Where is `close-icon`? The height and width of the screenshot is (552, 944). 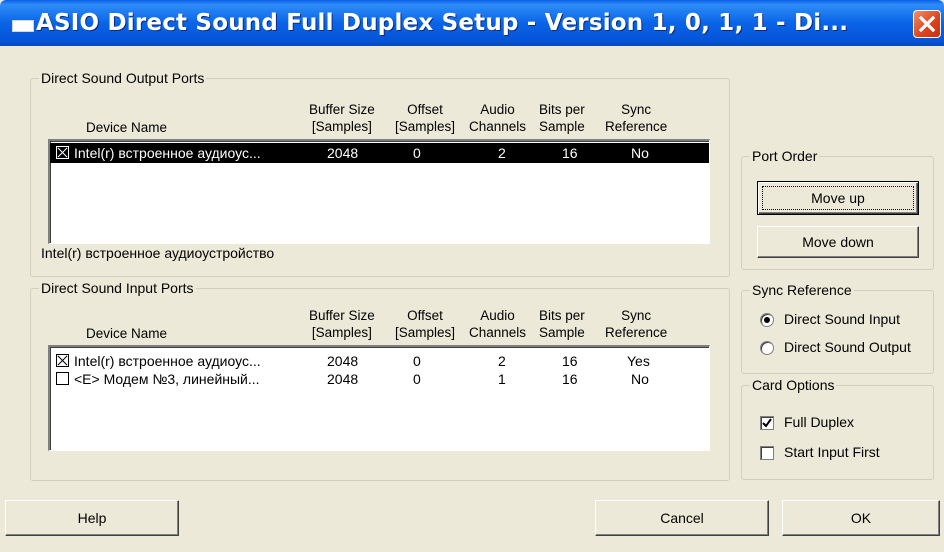
close-icon is located at coordinates (927, 24).